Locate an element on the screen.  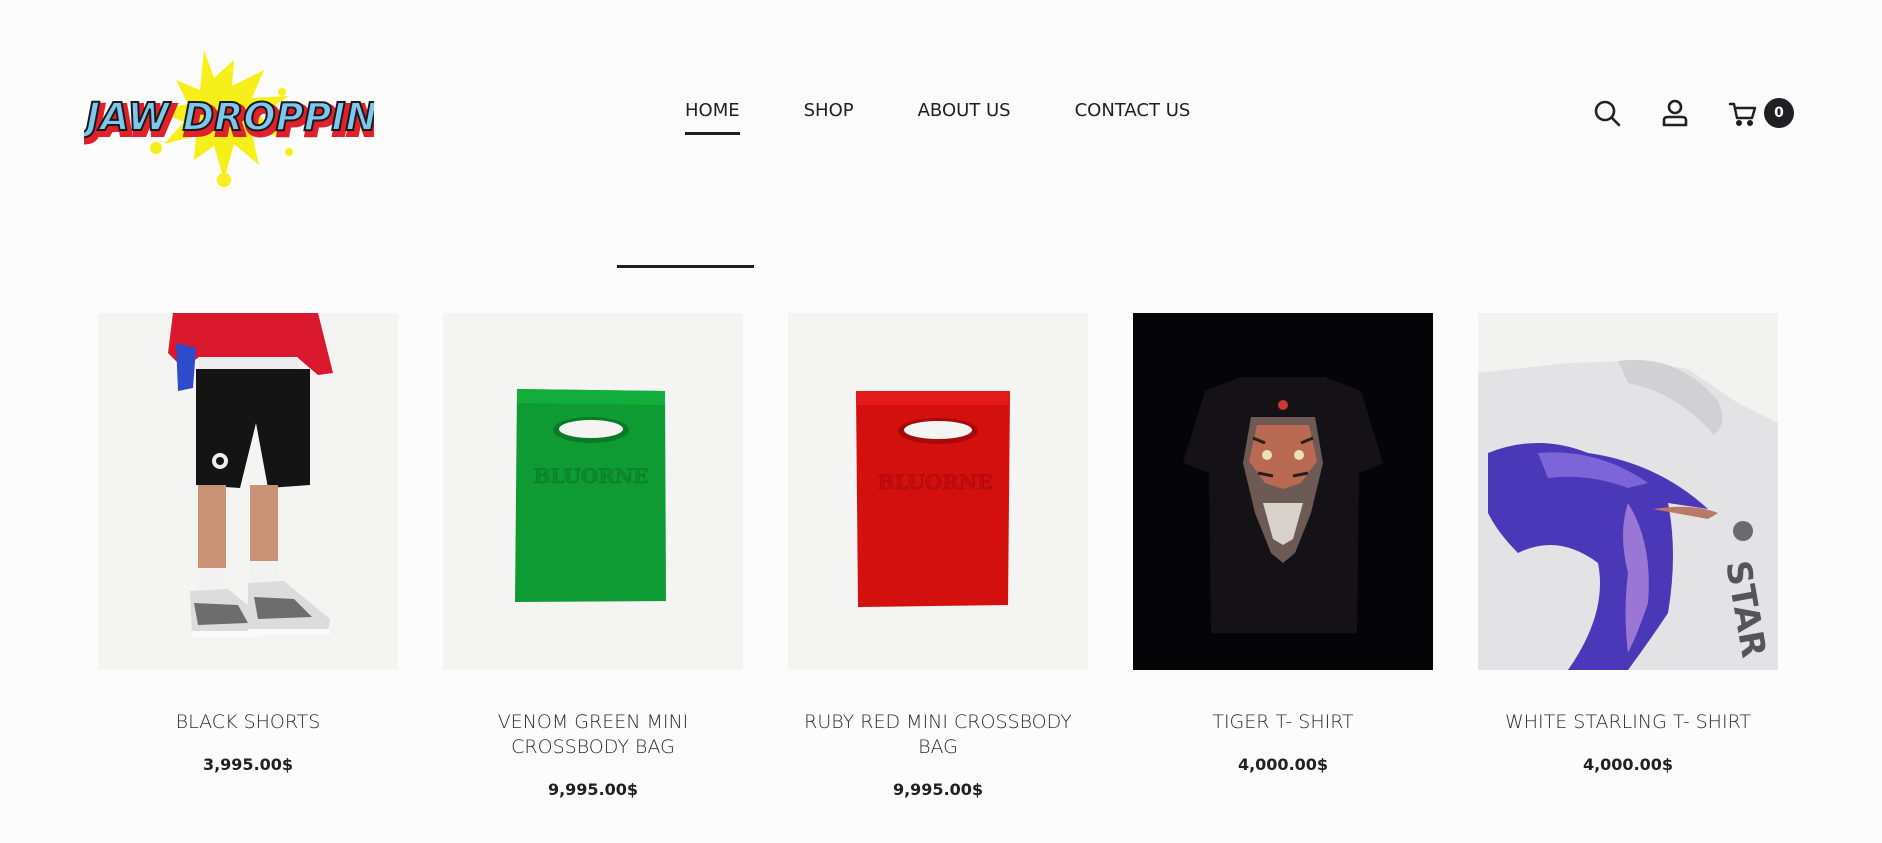
product-image-white-starling-tshirt: STAR is located at coordinates (1628, 491).